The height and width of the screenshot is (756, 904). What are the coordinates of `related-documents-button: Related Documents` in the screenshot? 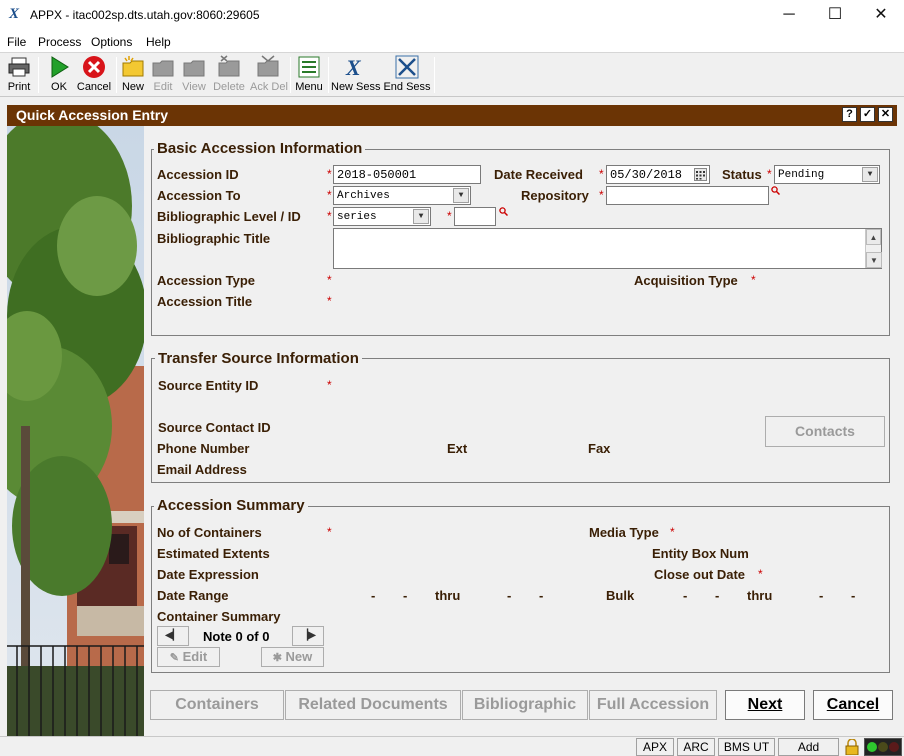 It's located at (373, 705).